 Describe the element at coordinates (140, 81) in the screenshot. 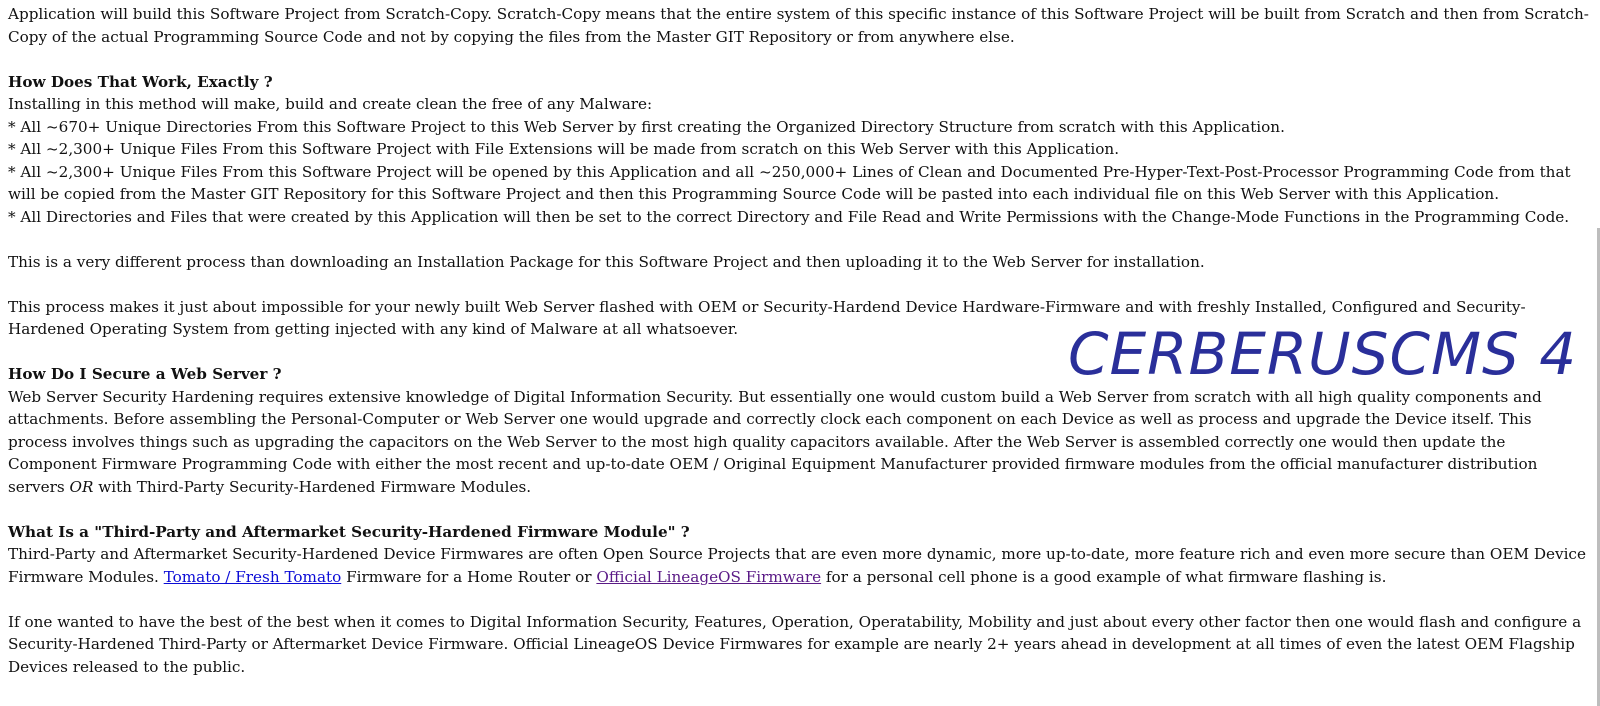

I see `heading-how-it-works: How Does That Work, Exactly ?` at that location.